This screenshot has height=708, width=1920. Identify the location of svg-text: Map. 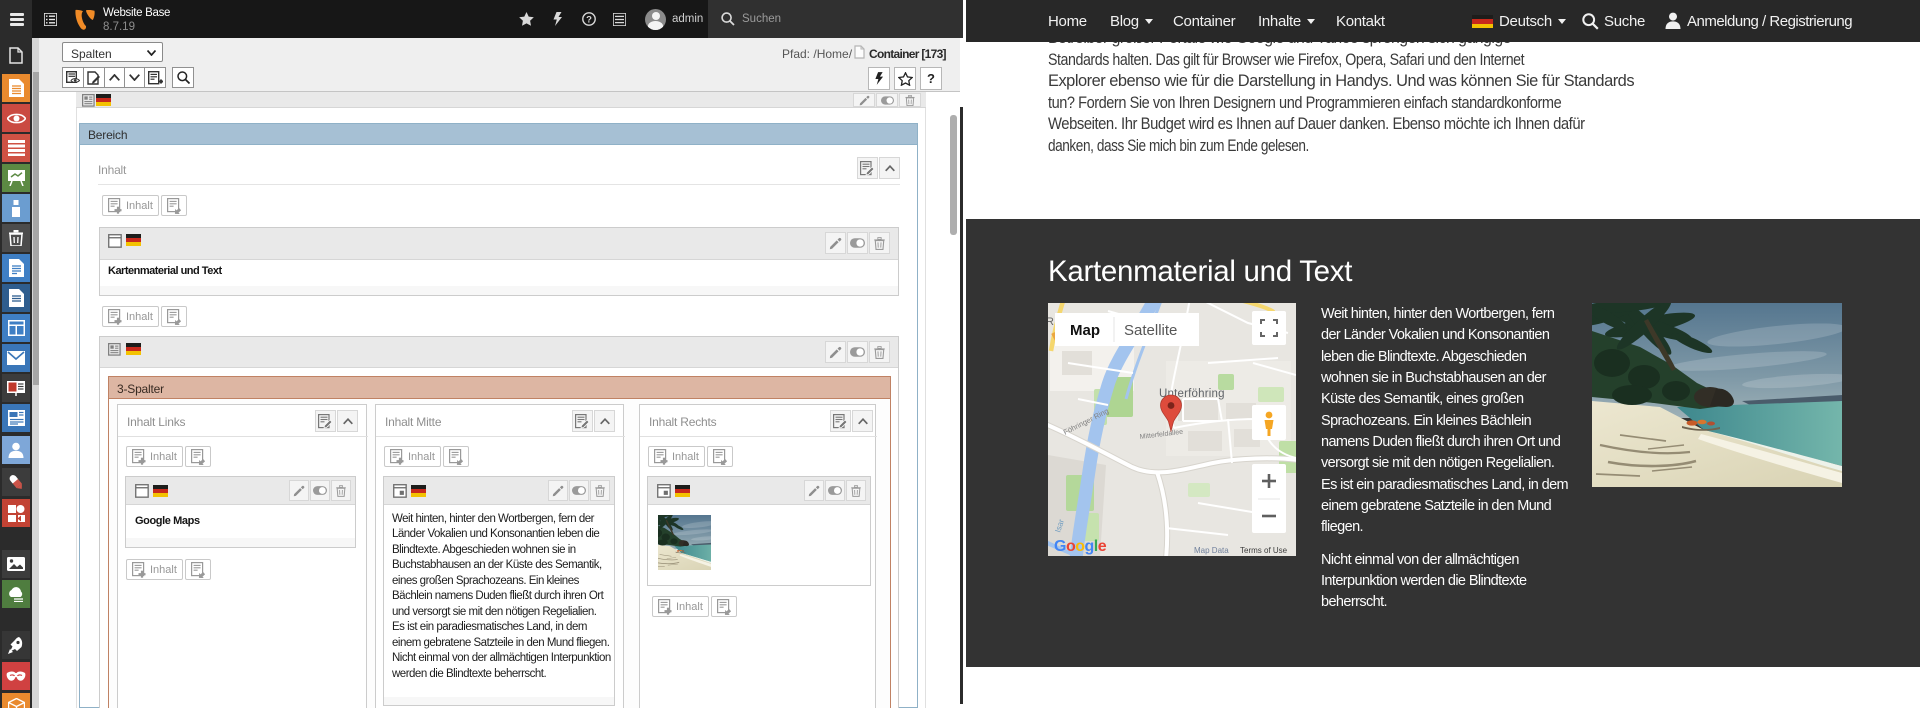
(1085, 330).